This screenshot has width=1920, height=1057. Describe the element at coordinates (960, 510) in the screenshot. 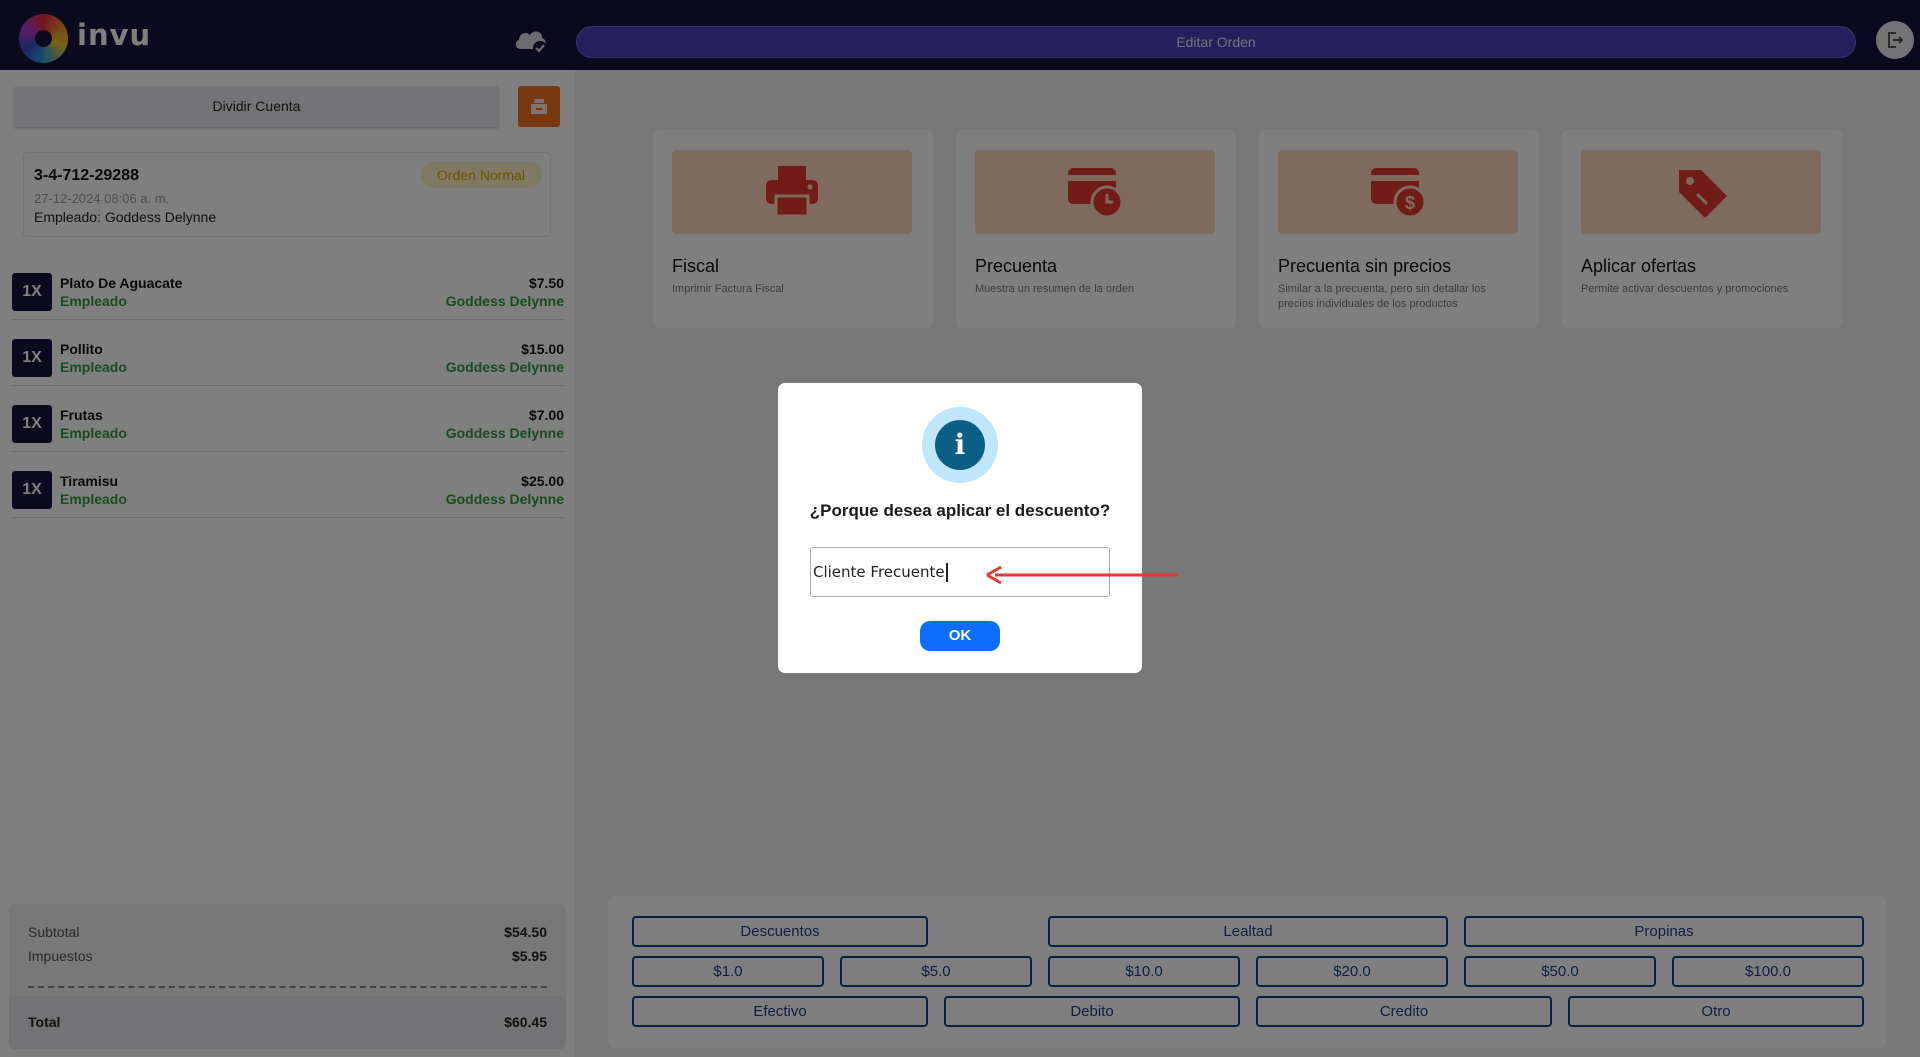

I see `dialog-title: ¿Porque desea aplicar el descuento?` at that location.